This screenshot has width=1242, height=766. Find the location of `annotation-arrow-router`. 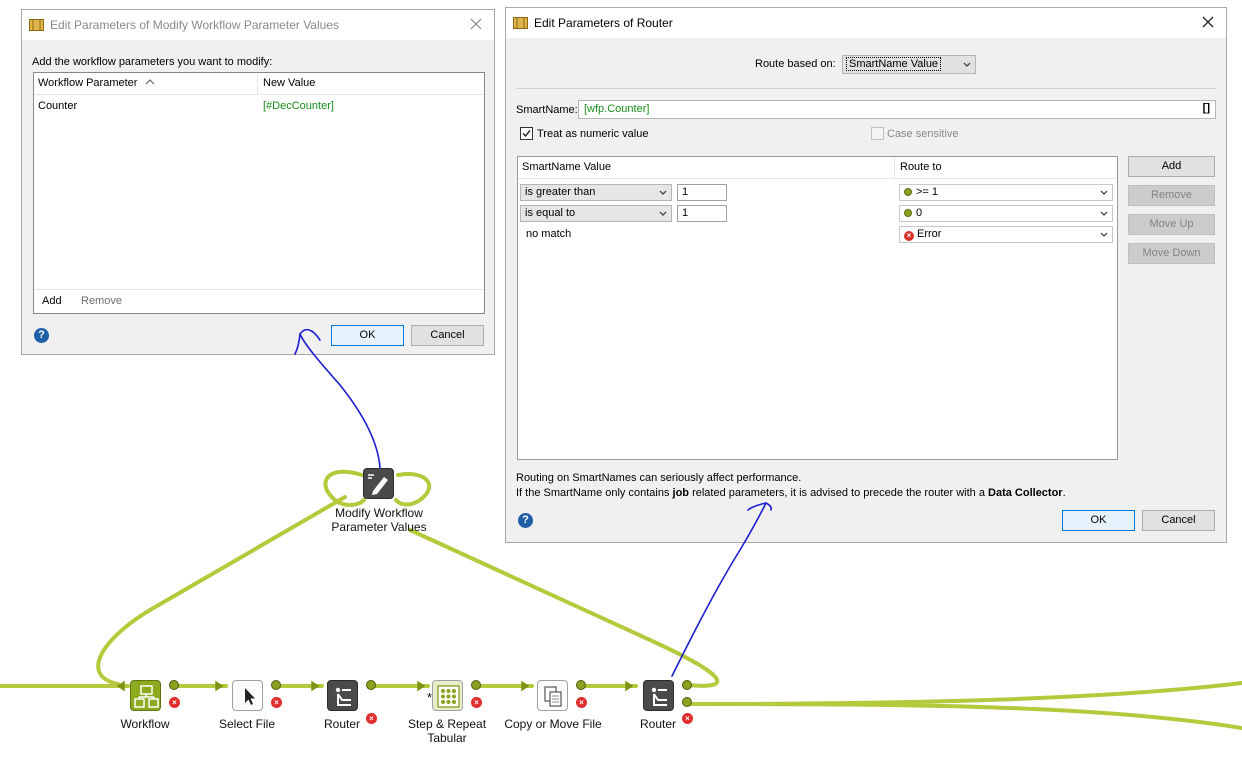

annotation-arrow-router is located at coordinates (719, 589).